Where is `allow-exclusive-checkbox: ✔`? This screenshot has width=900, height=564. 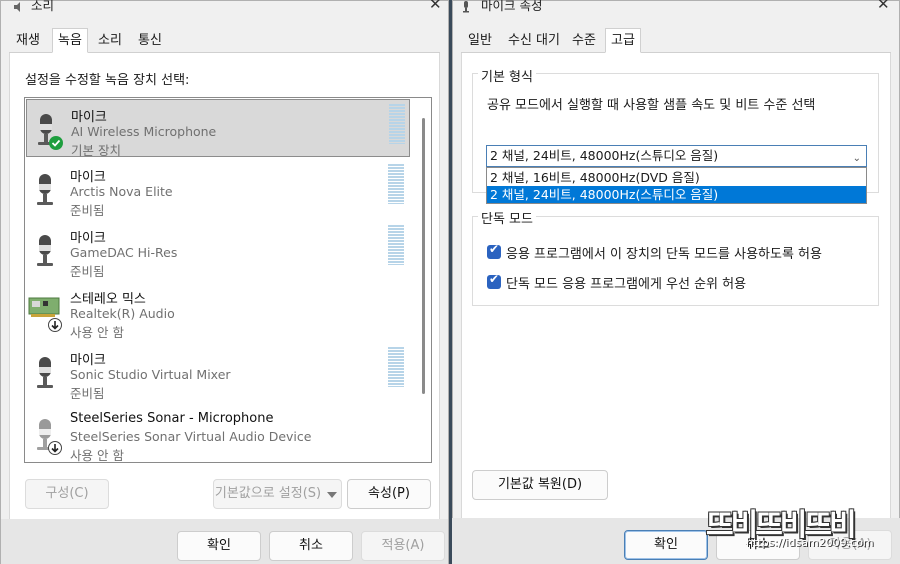
allow-exclusive-checkbox: ✔ is located at coordinates (494, 250).